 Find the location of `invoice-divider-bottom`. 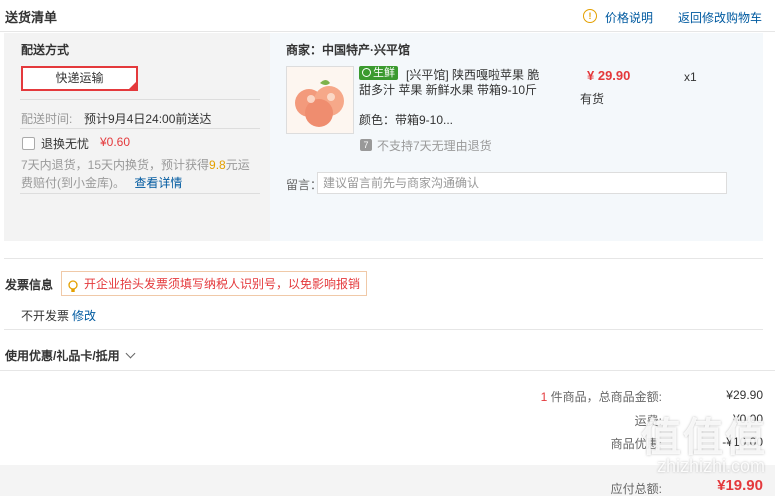

invoice-divider-bottom is located at coordinates (383, 329).